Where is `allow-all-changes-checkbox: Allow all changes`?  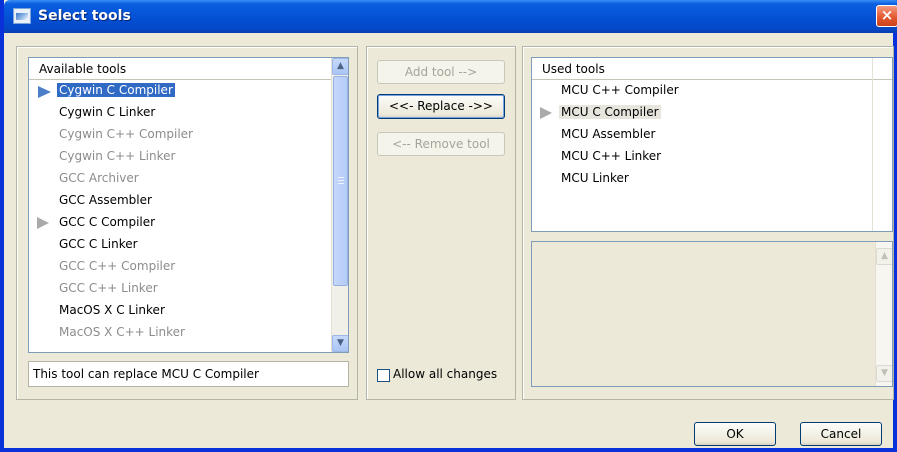
allow-all-changes-checkbox: Allow all changes is located at coordinates (442, 375).